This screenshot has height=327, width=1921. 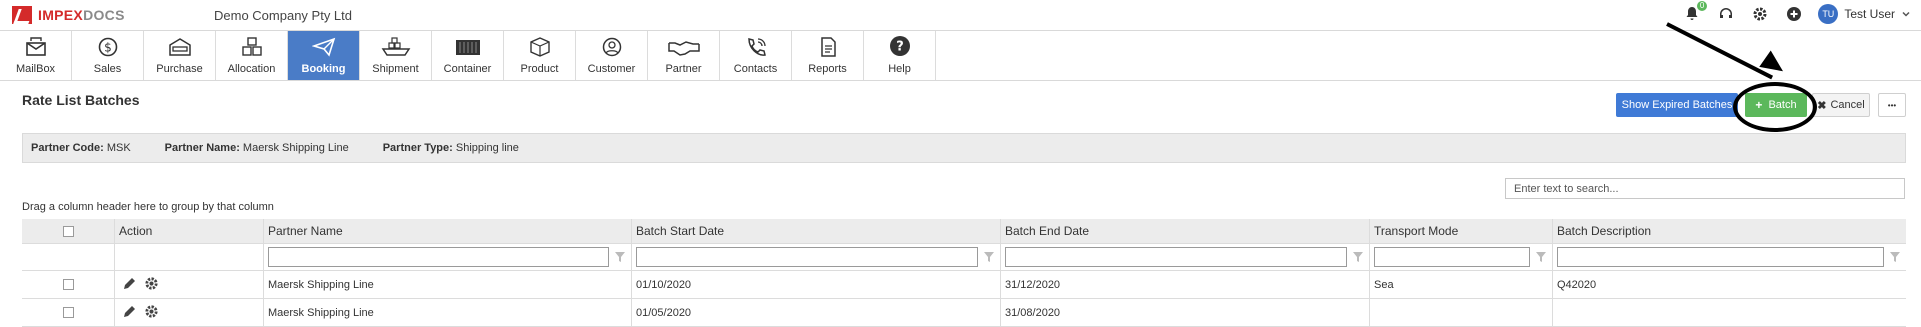 What do you see at coordinates (107, 69) in the screenshot?
I see `module-label: Sales` at bounding box center [107, 69].